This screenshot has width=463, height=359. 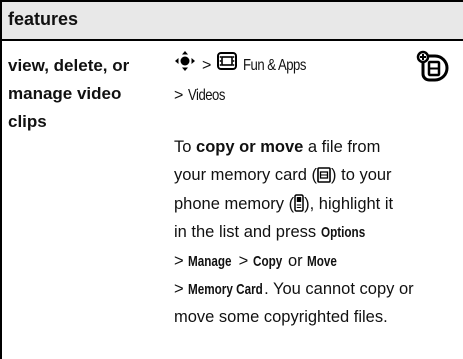 What do you see at coordinates (295, 260) in the screenshot?
I see `text: or` at bounding box center [295, 260].